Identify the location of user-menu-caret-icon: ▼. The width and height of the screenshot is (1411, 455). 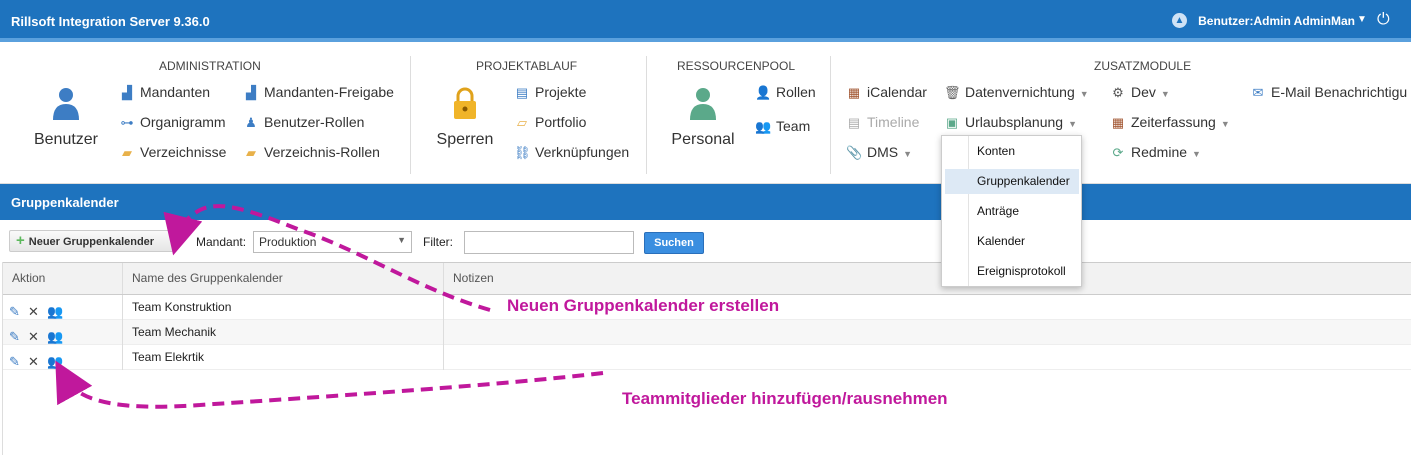
(1362, 19).